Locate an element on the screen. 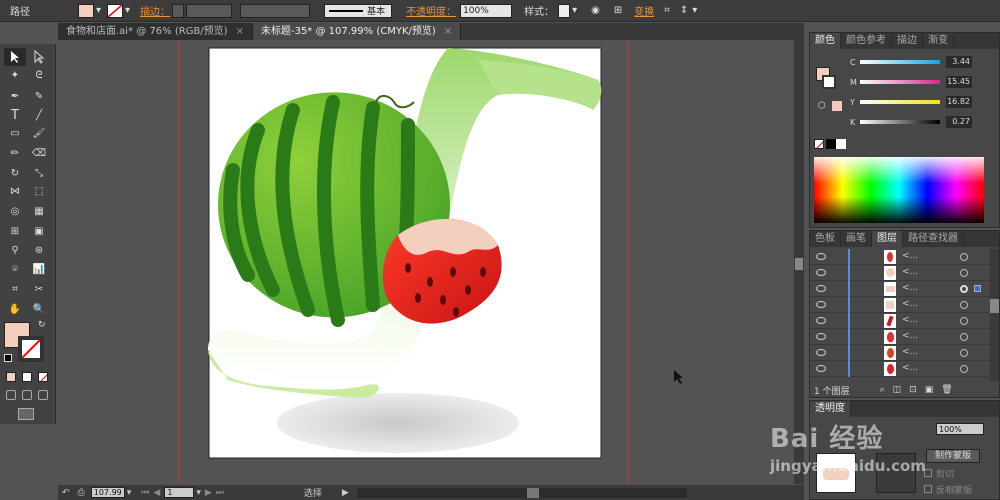  close-icon: × is located at coordinates (448, 31).